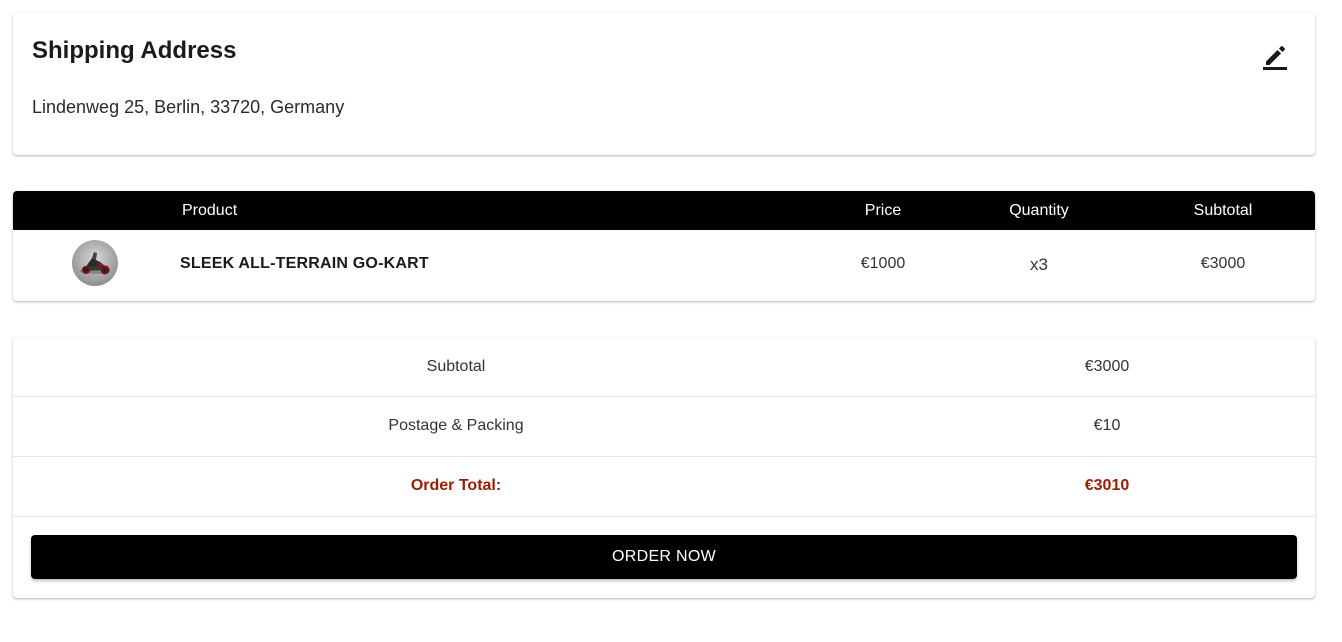 This screenshot has width=1342, height=642. I want to click on go-kart-image-icon, so click(95, 263).